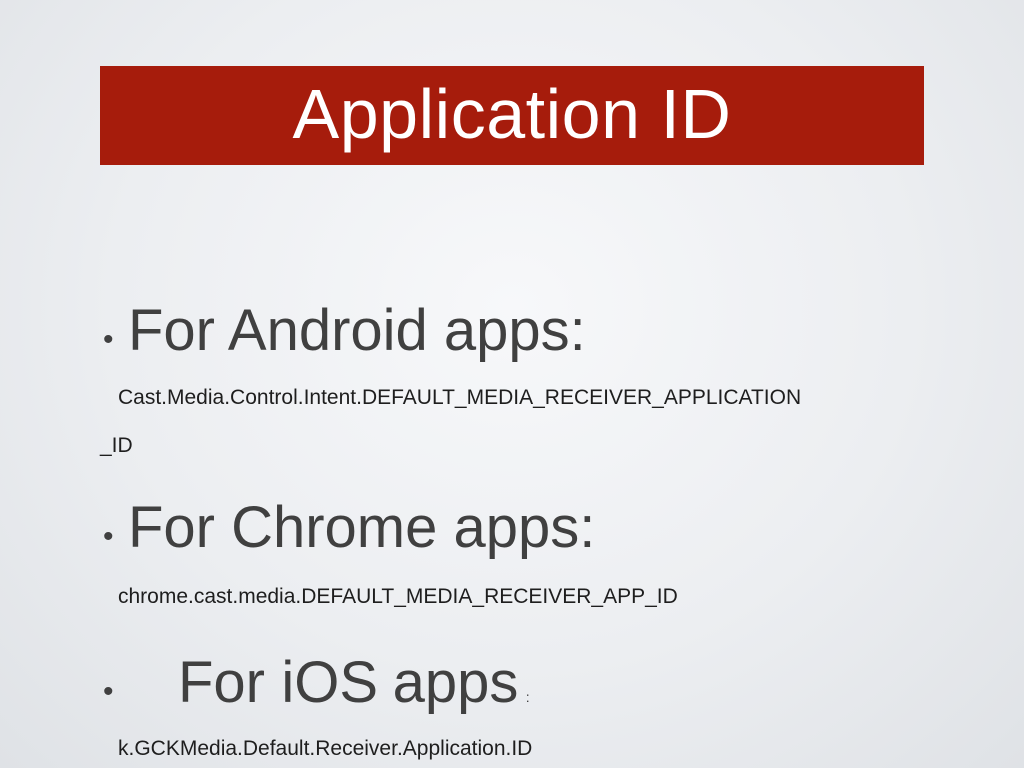 The width and height of the screenshot is (1024, 768). I want to click on ios-heading-colon: :, so click(527, 697).